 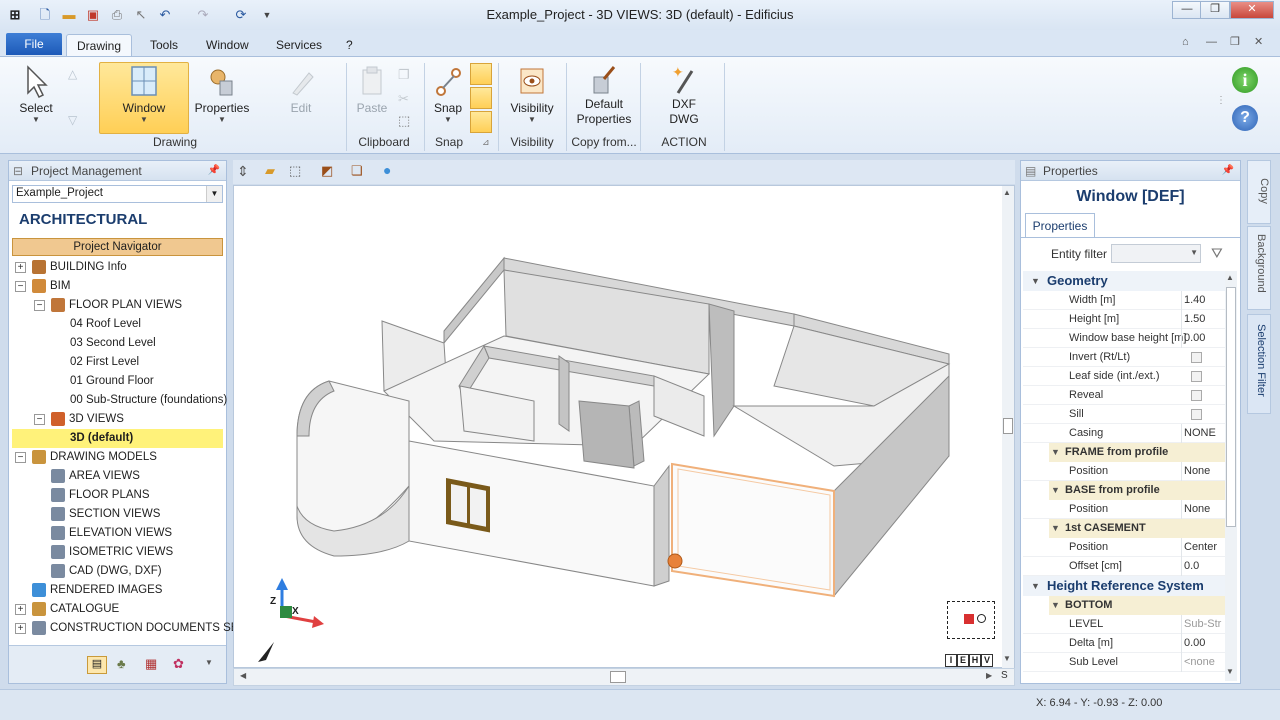 What do you see at coordinates (1259, 268) in the screenshot?
I see `side-tab-background: Background` at bounding box center [1259, 268].